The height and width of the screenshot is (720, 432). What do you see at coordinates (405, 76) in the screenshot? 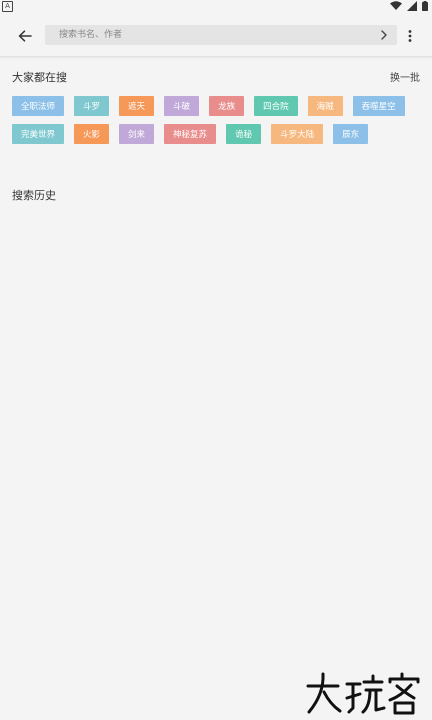
I see `refresh-button: 换一批` at bounding box center [405, 76].